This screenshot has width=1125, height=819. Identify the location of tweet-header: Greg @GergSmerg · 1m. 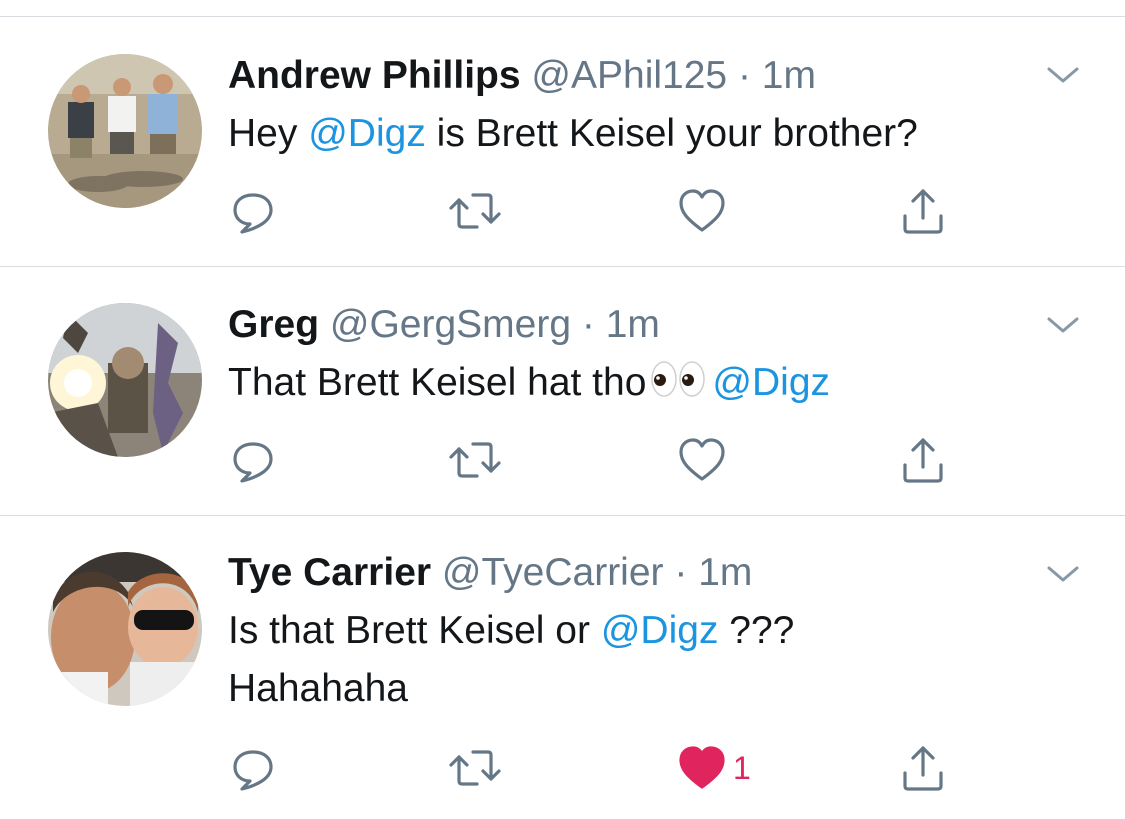
(444, 325).